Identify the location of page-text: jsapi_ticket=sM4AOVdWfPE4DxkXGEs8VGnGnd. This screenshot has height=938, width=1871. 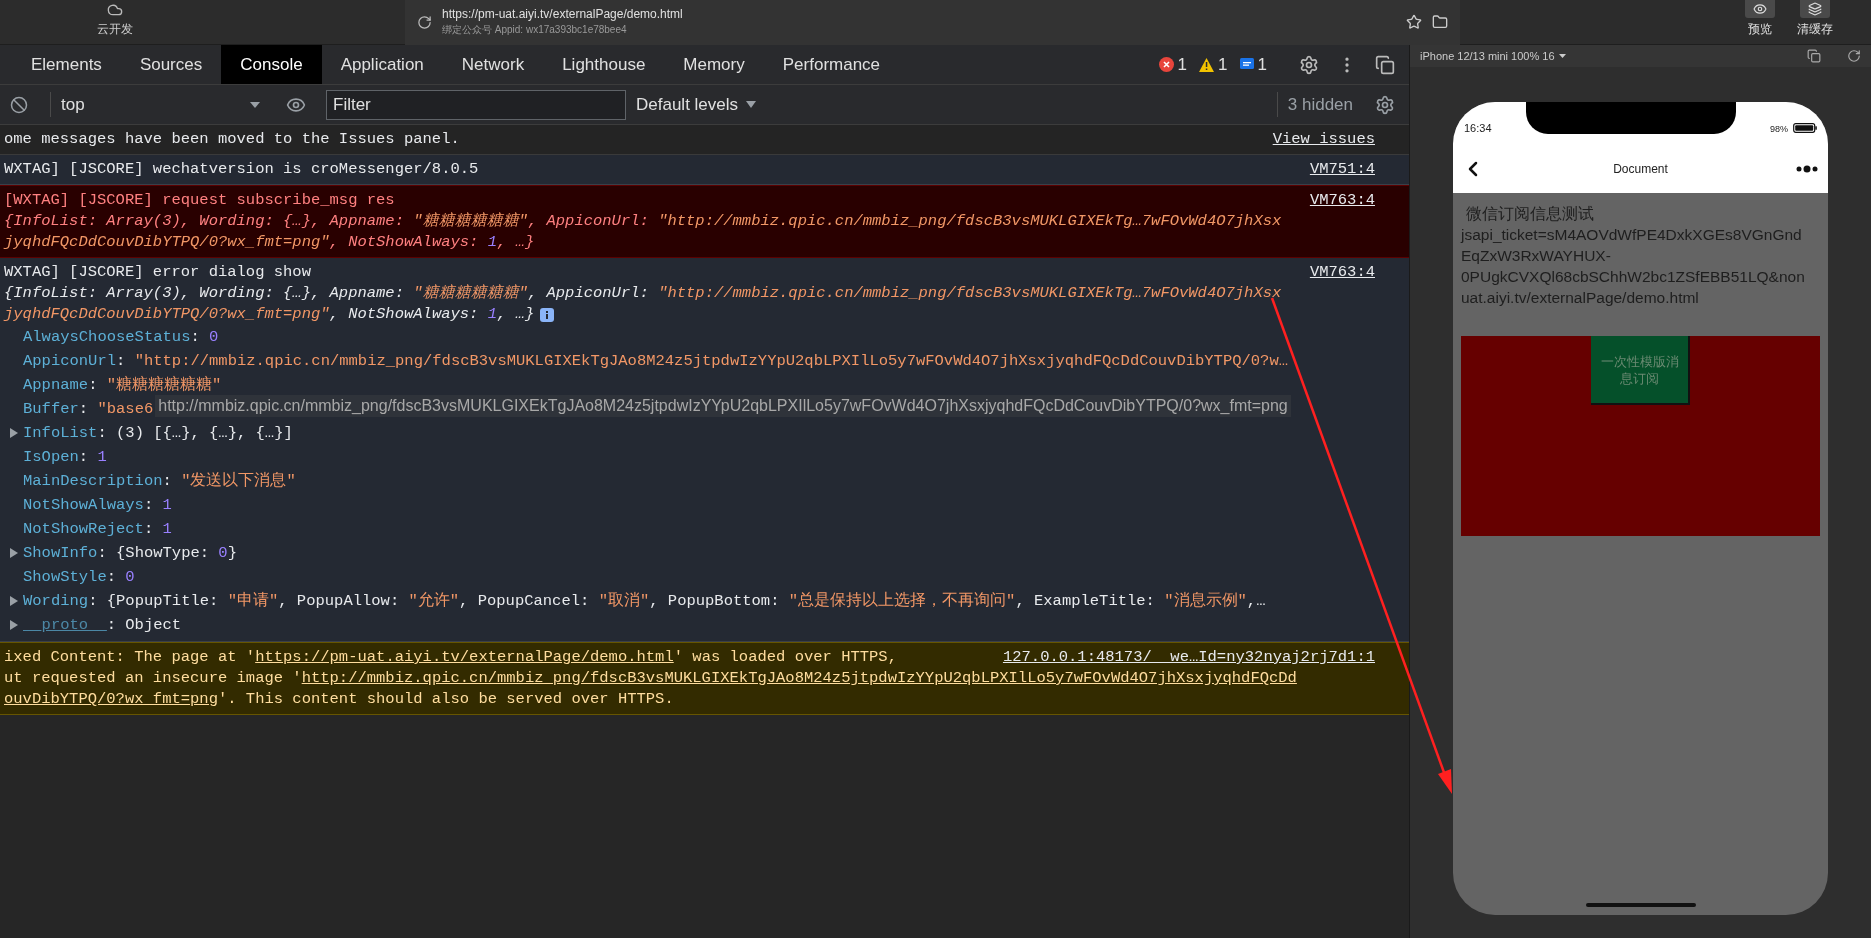
(1631, 235).